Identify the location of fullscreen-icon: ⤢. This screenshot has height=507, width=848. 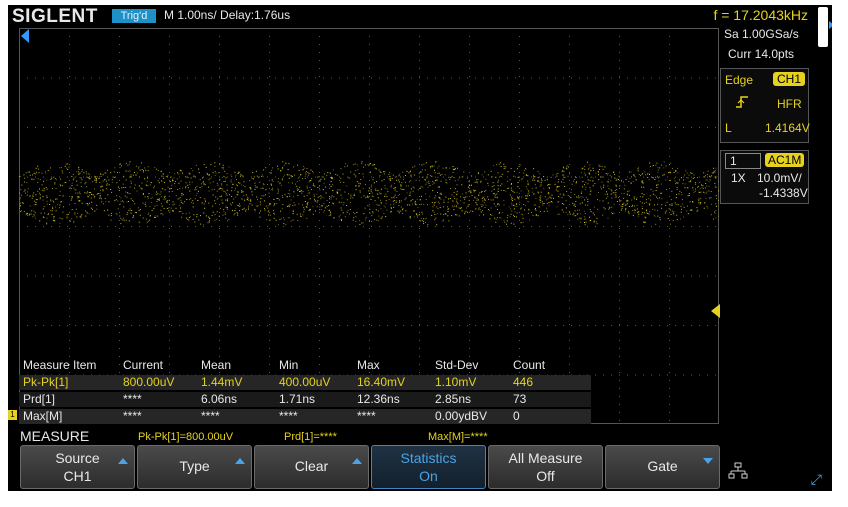
(816, 479).